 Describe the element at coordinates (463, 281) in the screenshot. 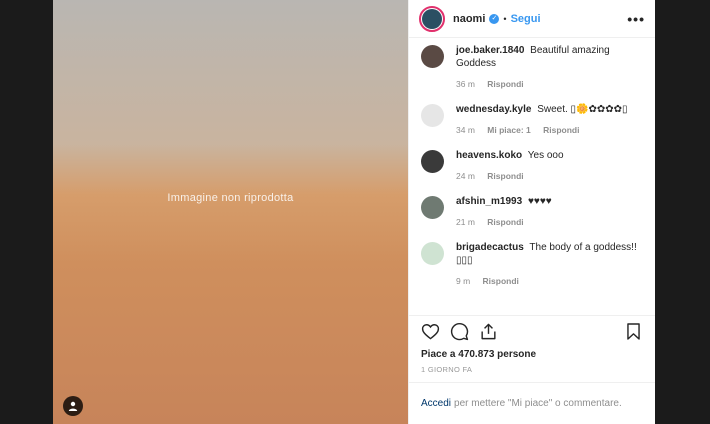

I see `comment-time: 9 m` at that location.